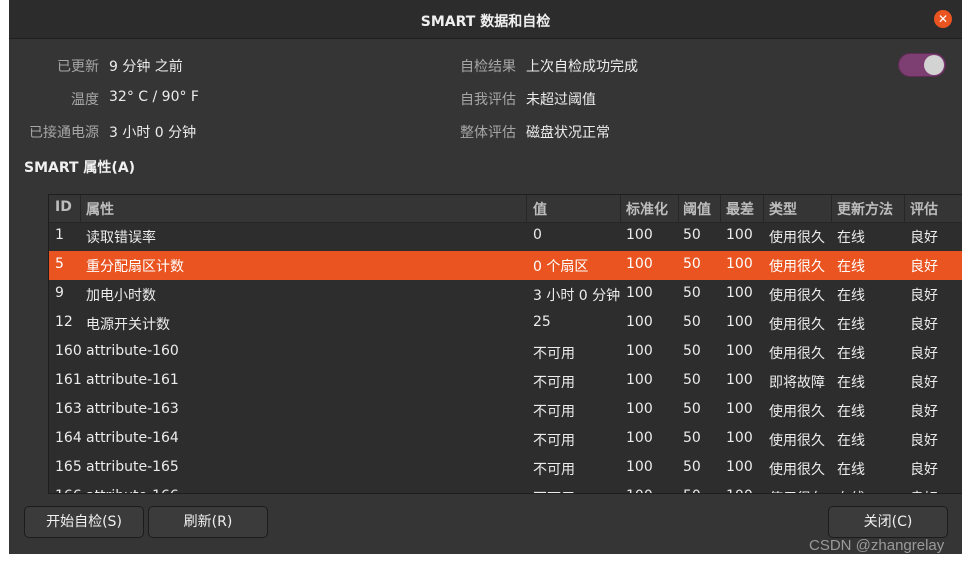 The height and width of the screenshot is (564, 972). What do you see at coordinates (68, 380) in the screenshot?
I see `cell-id: 161` at bounding box center [68, 380].